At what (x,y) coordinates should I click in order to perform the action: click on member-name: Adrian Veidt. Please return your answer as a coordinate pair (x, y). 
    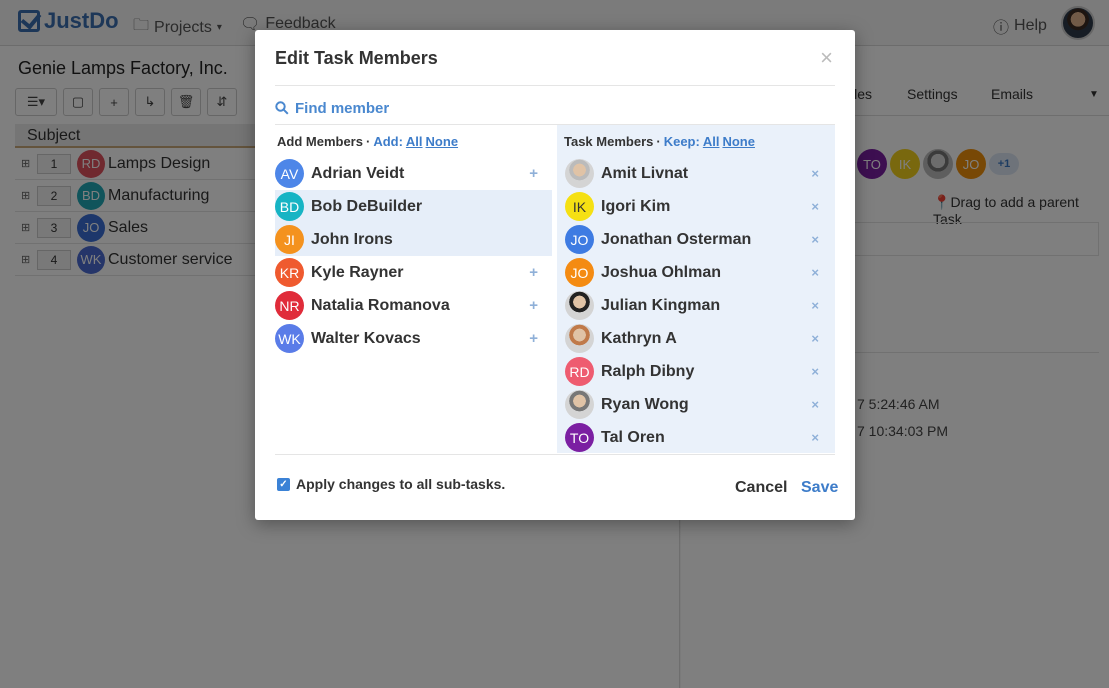
    Looking at the image, I should click on (358, 173).